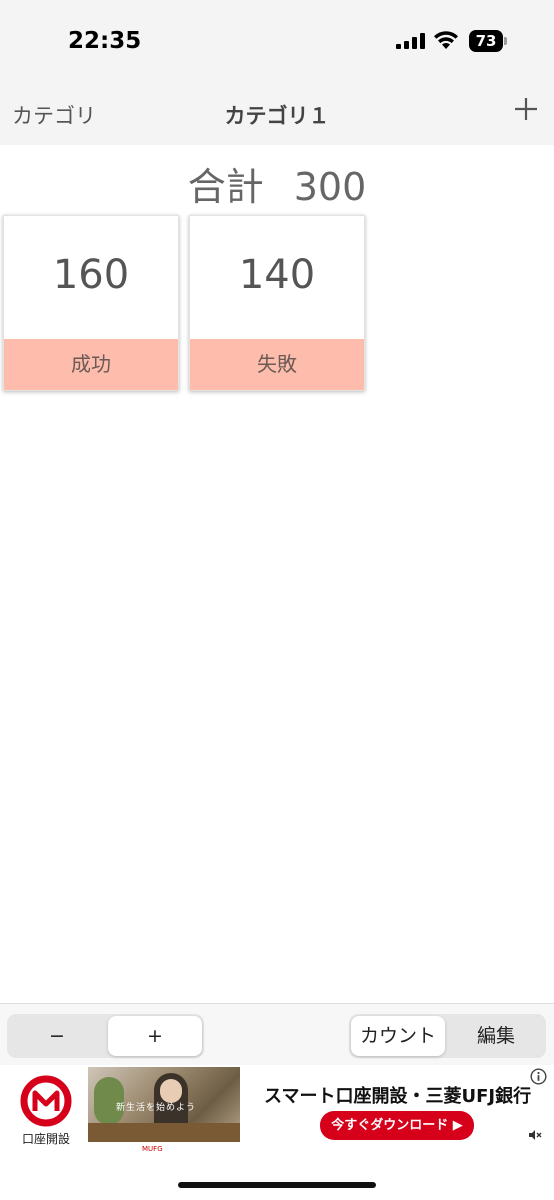 Image resolution: width=554 pixels, height=1200 pixels. I want to click on navigation-bar: カテゴリ カテゴリ１, so click(277, 113).